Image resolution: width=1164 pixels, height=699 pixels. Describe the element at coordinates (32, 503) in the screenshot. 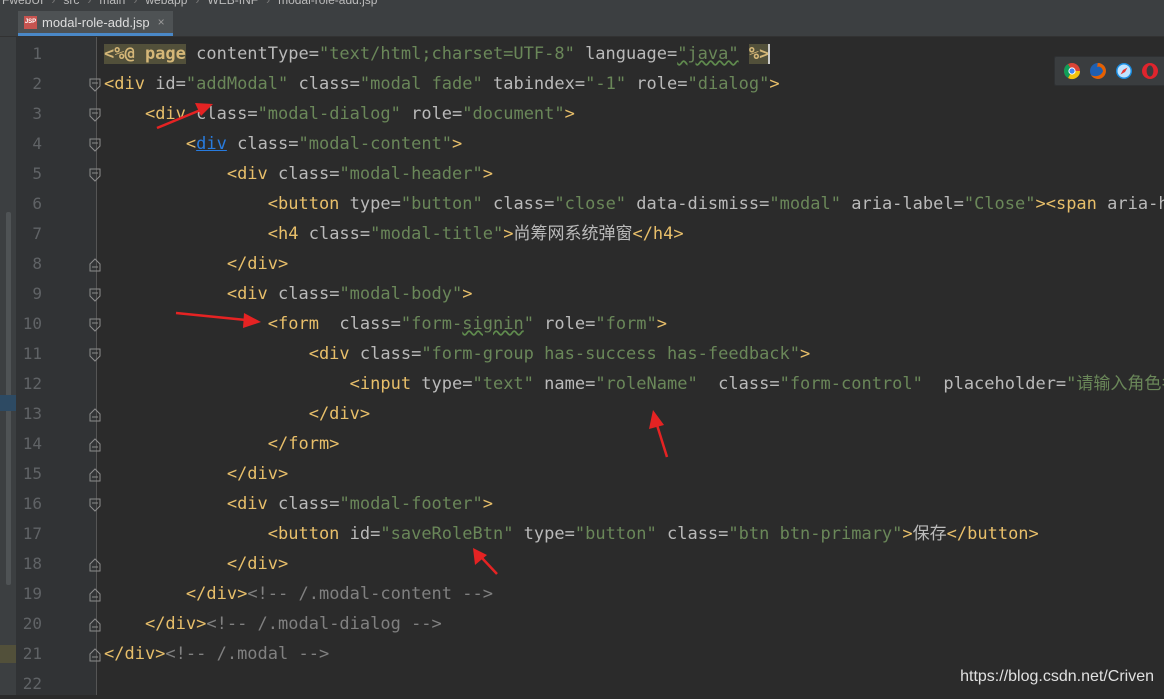

I see `line-number: 16` at that location.